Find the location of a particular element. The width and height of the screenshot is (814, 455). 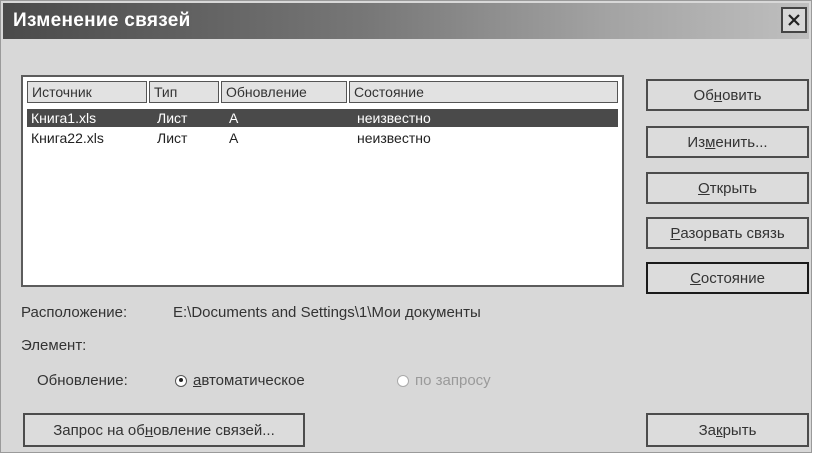

startup-prompt-label-pre: Запрос на об is located at coordinates (99, 430).